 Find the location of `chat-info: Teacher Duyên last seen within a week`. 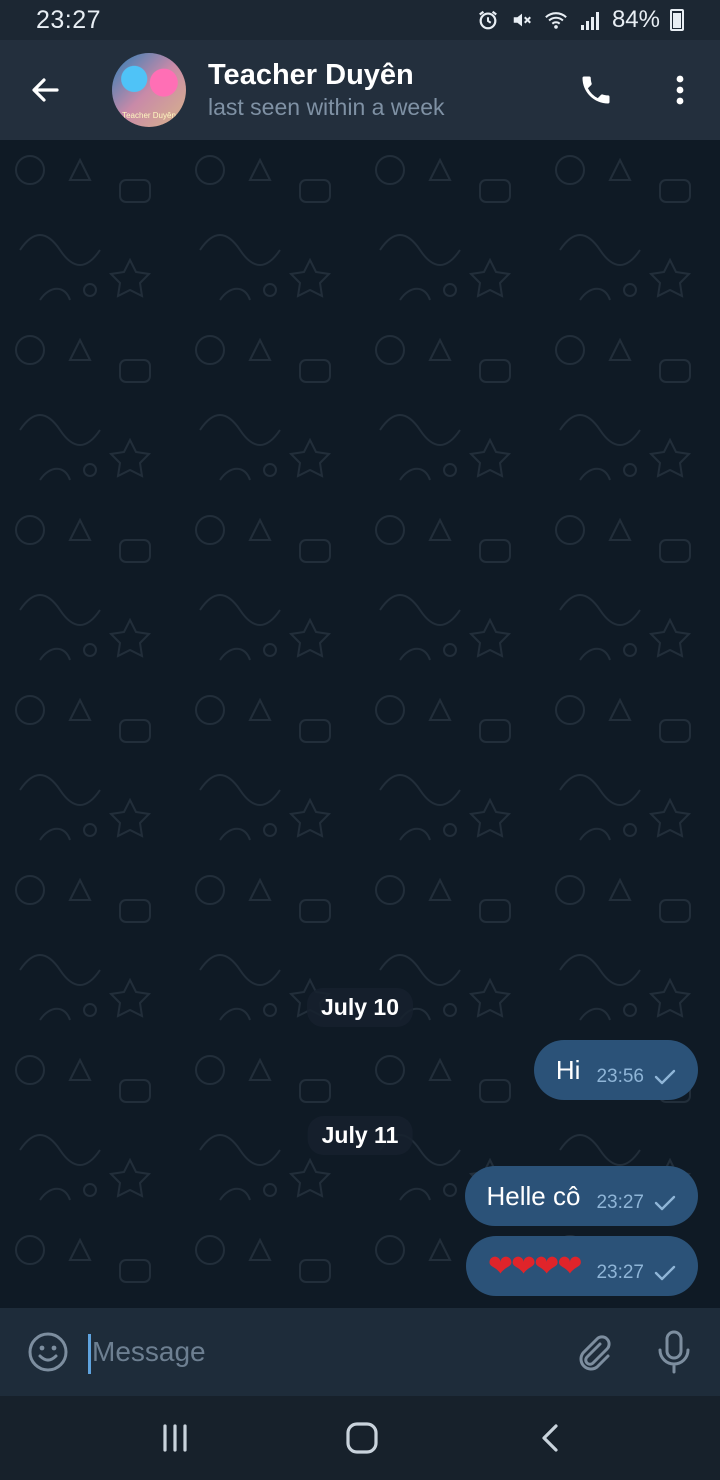

chat-info: Teacher Duyên last seen within a week is located at coordinates (326, 90).